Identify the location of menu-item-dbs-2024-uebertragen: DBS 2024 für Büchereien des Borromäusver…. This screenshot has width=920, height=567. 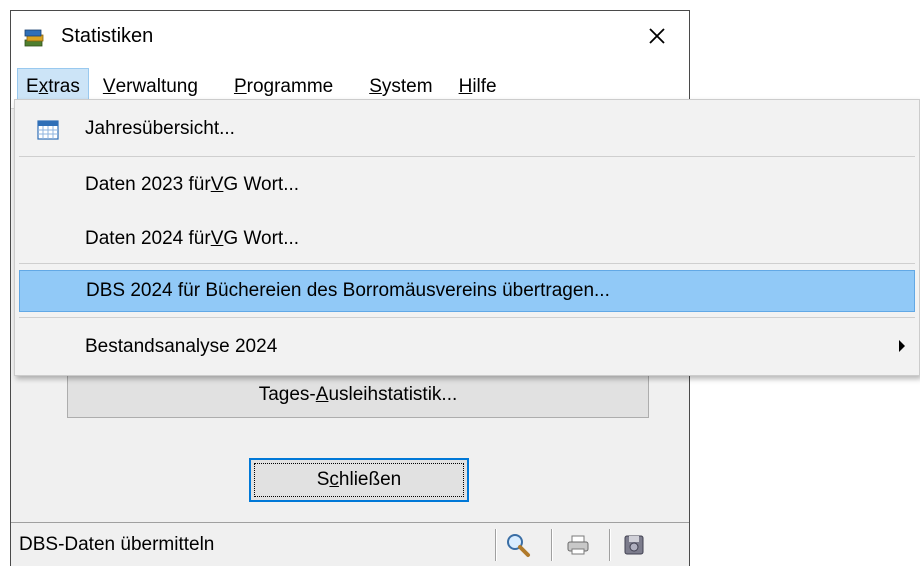
(467, 291).